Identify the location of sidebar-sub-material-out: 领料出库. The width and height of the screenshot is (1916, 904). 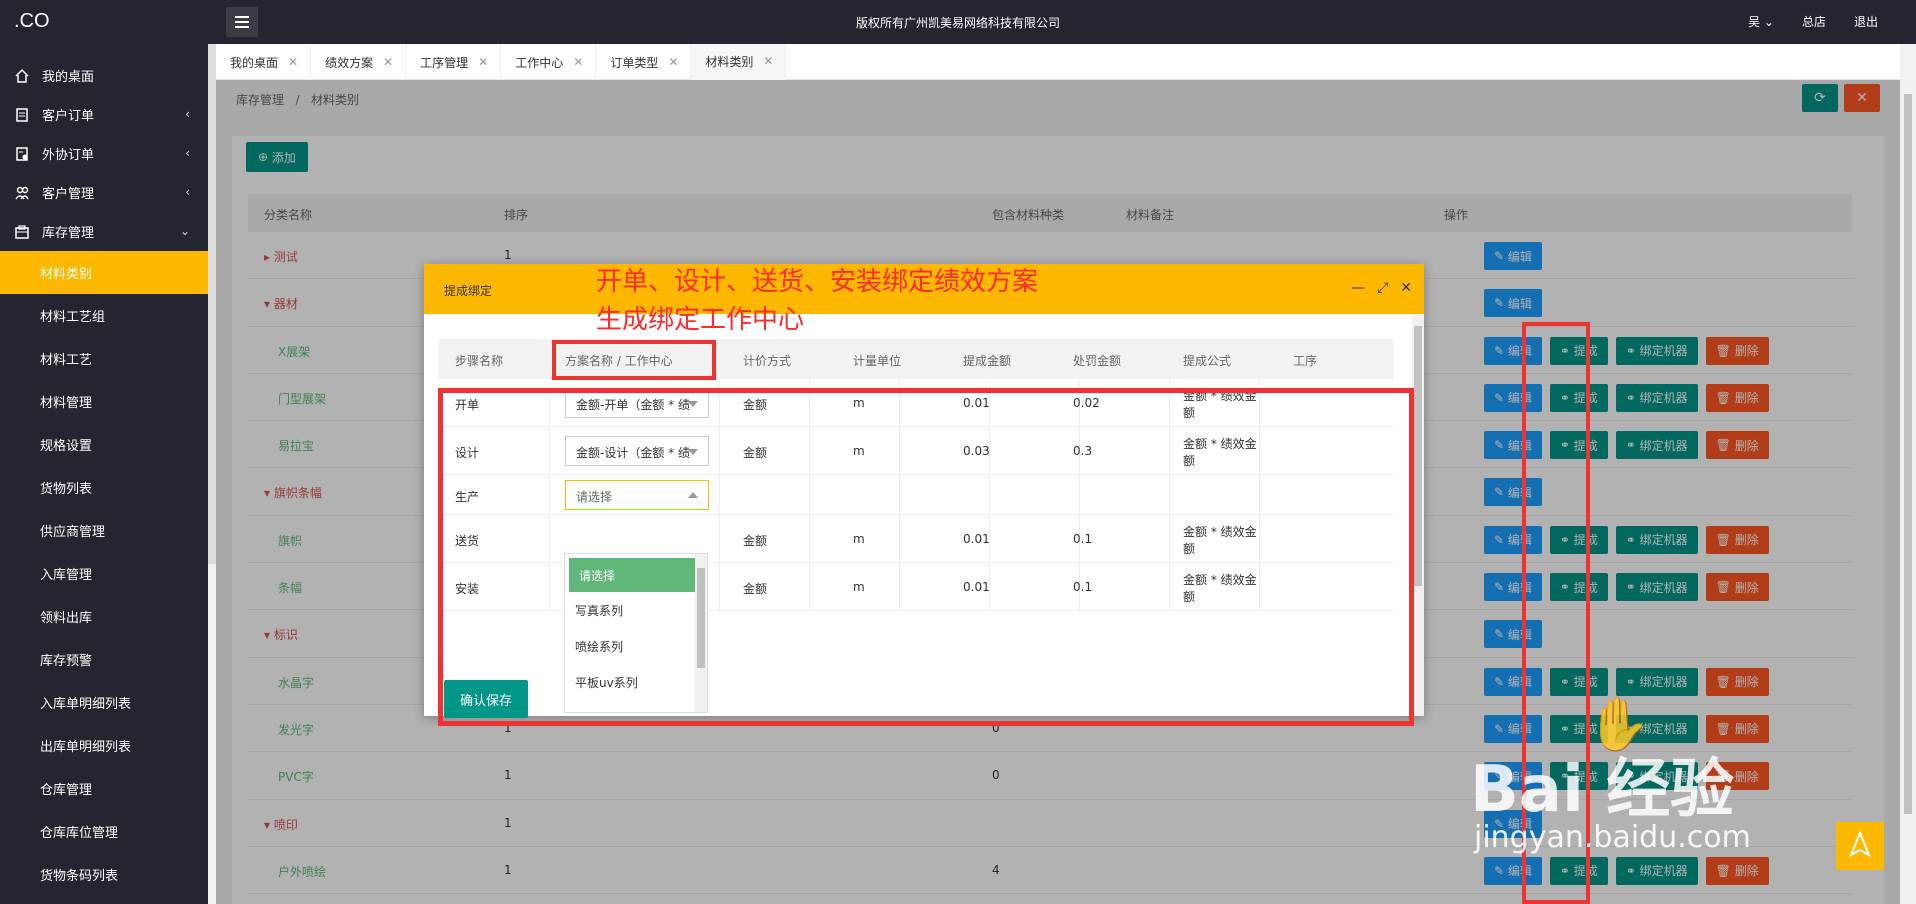
(104, 616).